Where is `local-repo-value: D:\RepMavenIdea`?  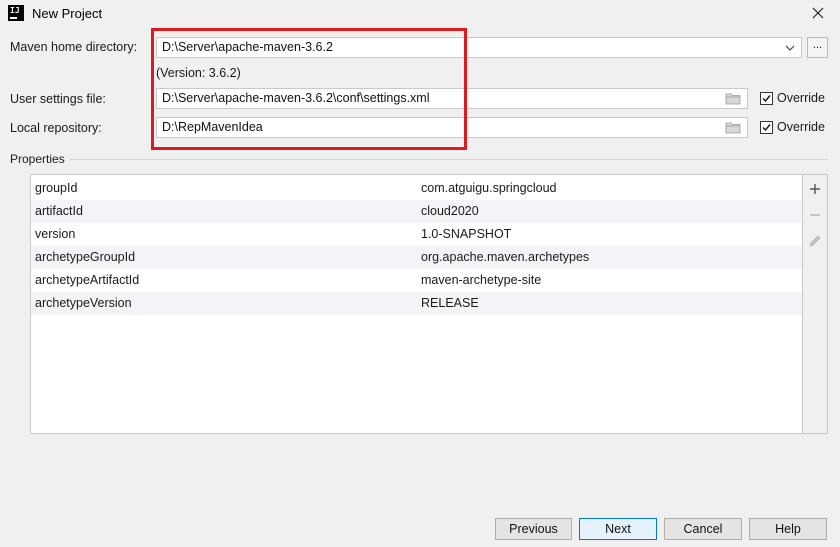
local-repo-value: D:\RepMavenIdea is located at coordinates (212, 127).